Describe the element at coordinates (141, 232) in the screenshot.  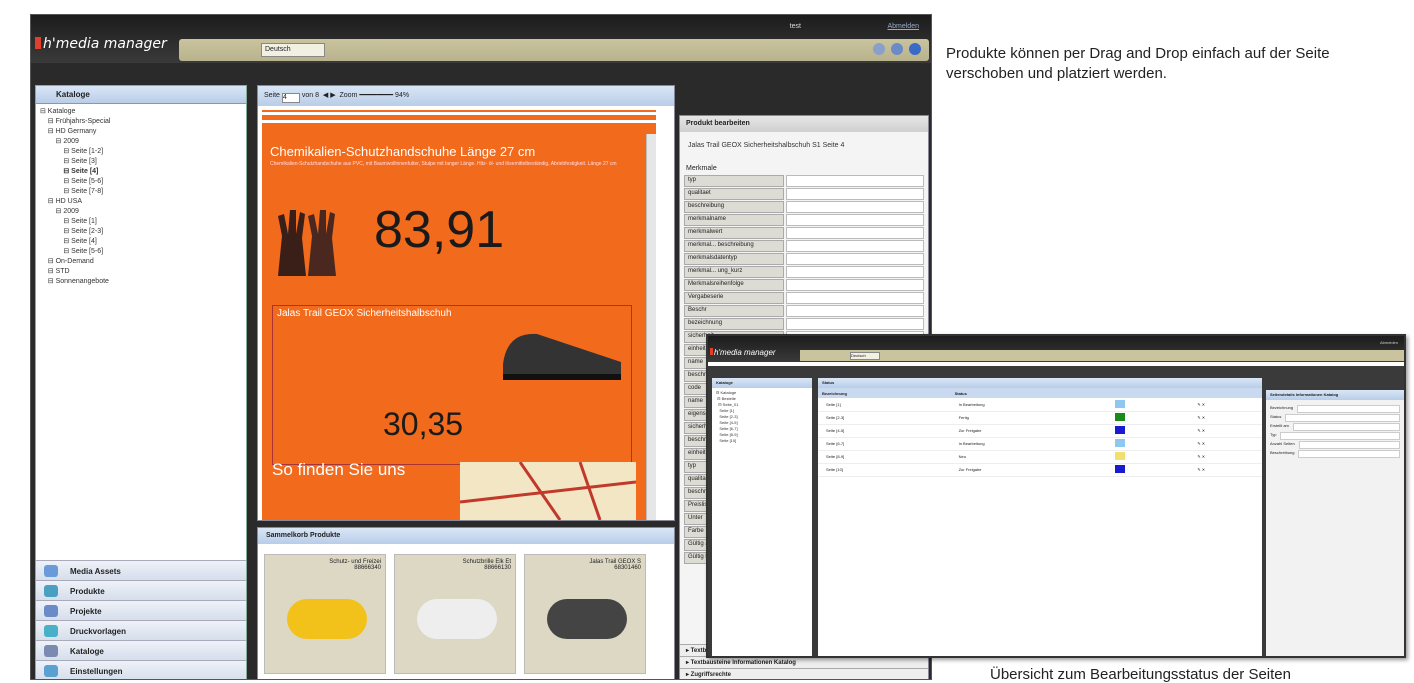
I see `tree-node: ⊟ Seite [2-3]` at that location.